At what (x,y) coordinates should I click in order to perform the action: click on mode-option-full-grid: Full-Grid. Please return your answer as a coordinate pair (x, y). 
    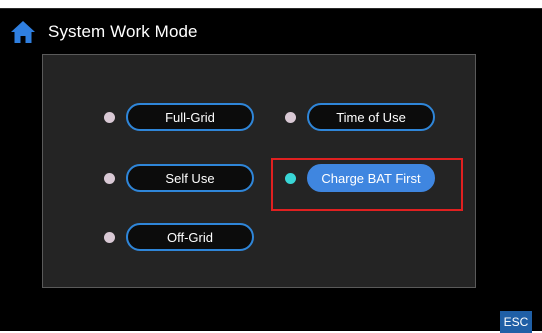
    Looking at the image, I should click on (179, 117).